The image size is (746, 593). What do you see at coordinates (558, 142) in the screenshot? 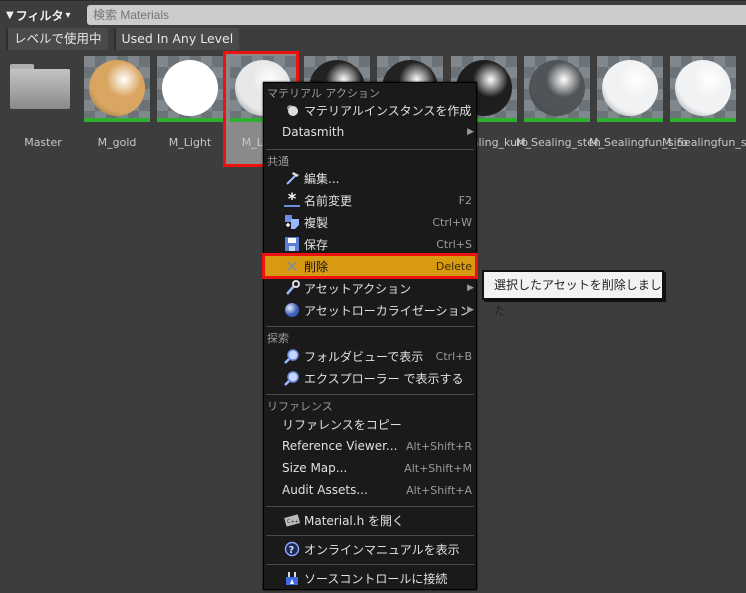
I see `asset-name: M_Sealing_sten` at bounding box center [558, 142].